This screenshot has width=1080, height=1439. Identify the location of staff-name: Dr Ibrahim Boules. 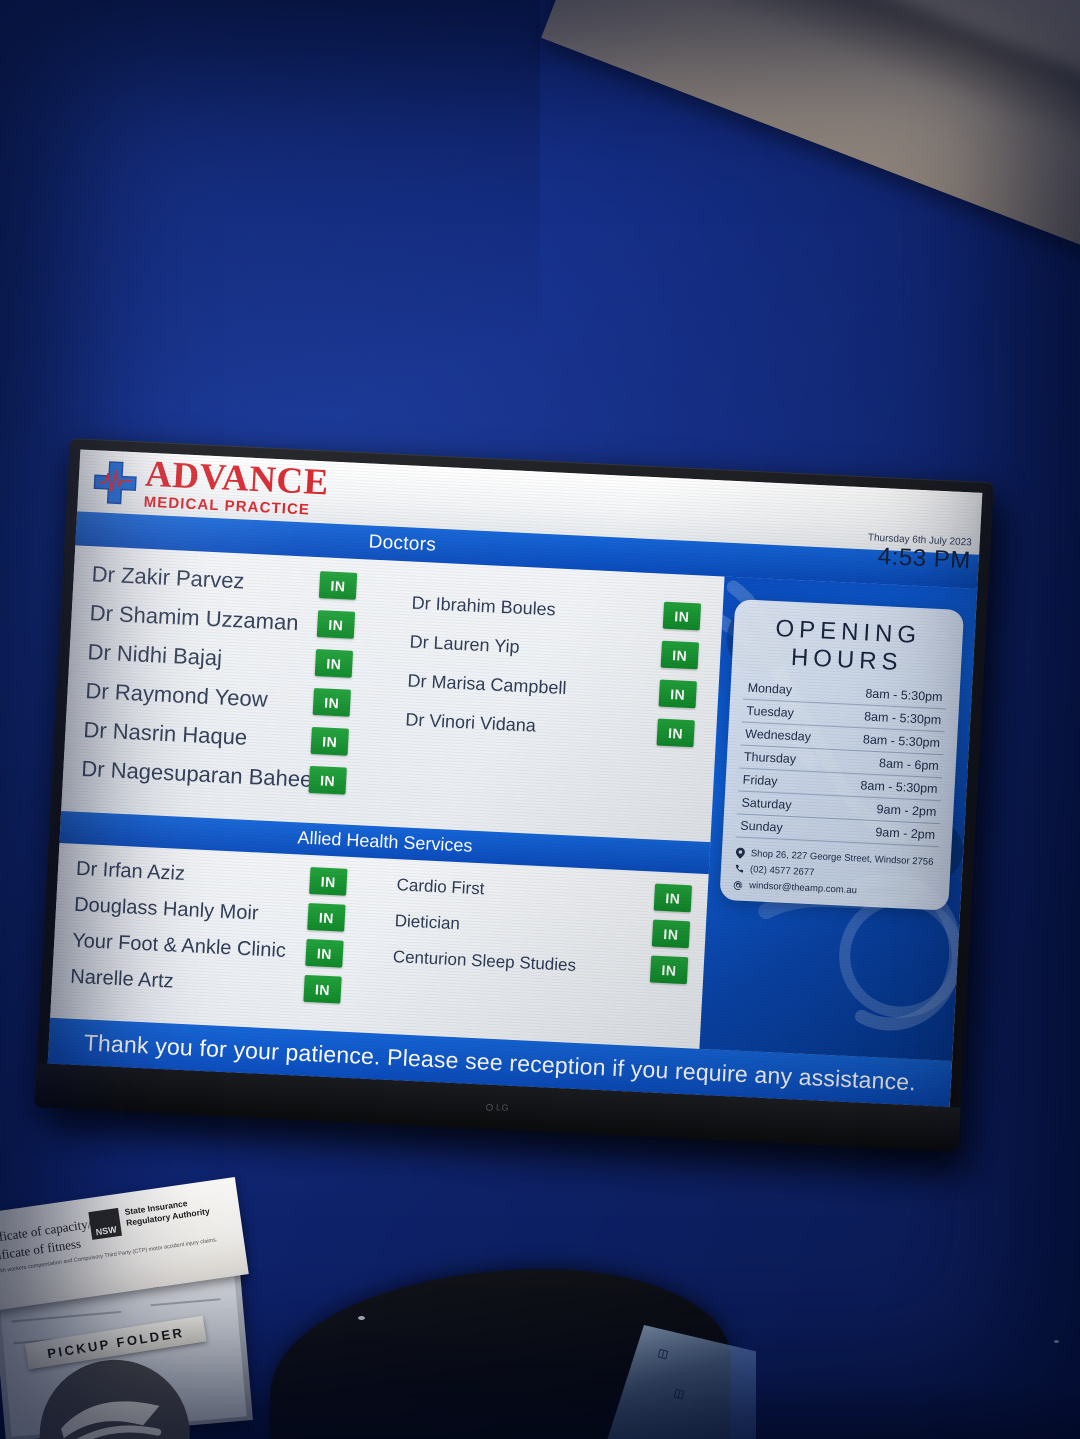
(484, 606).